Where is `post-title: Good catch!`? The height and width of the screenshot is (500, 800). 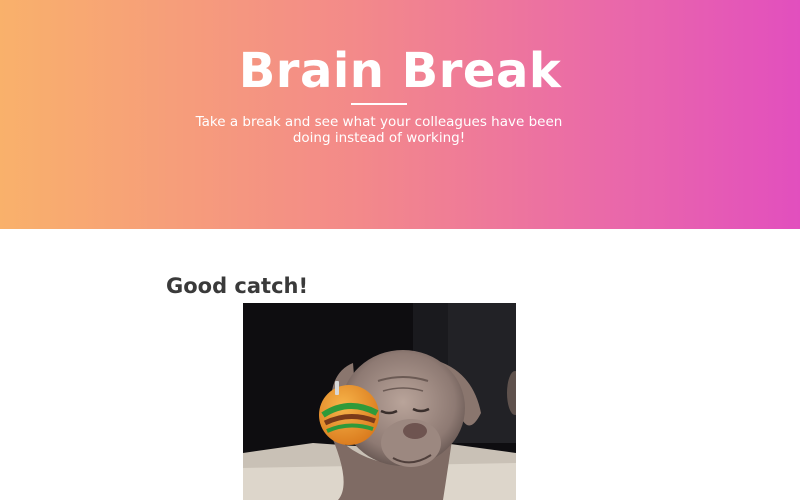
post-title: Good catch! is located at coordinates (237, 286).